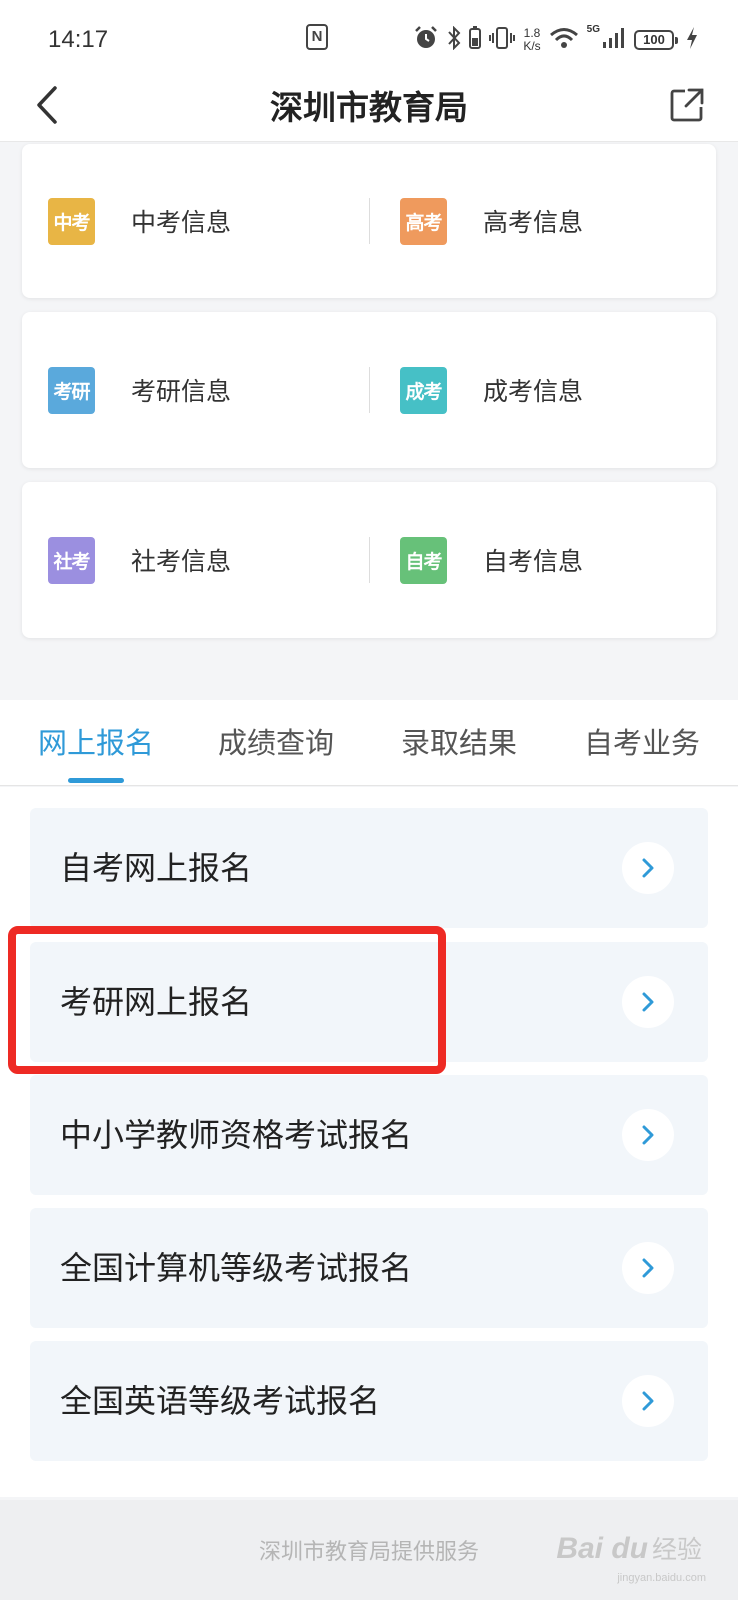 The width and height of the screenshot is (738, 1600). I want to click on kaoyan-badge-icon: 考研, so click(71, 390).